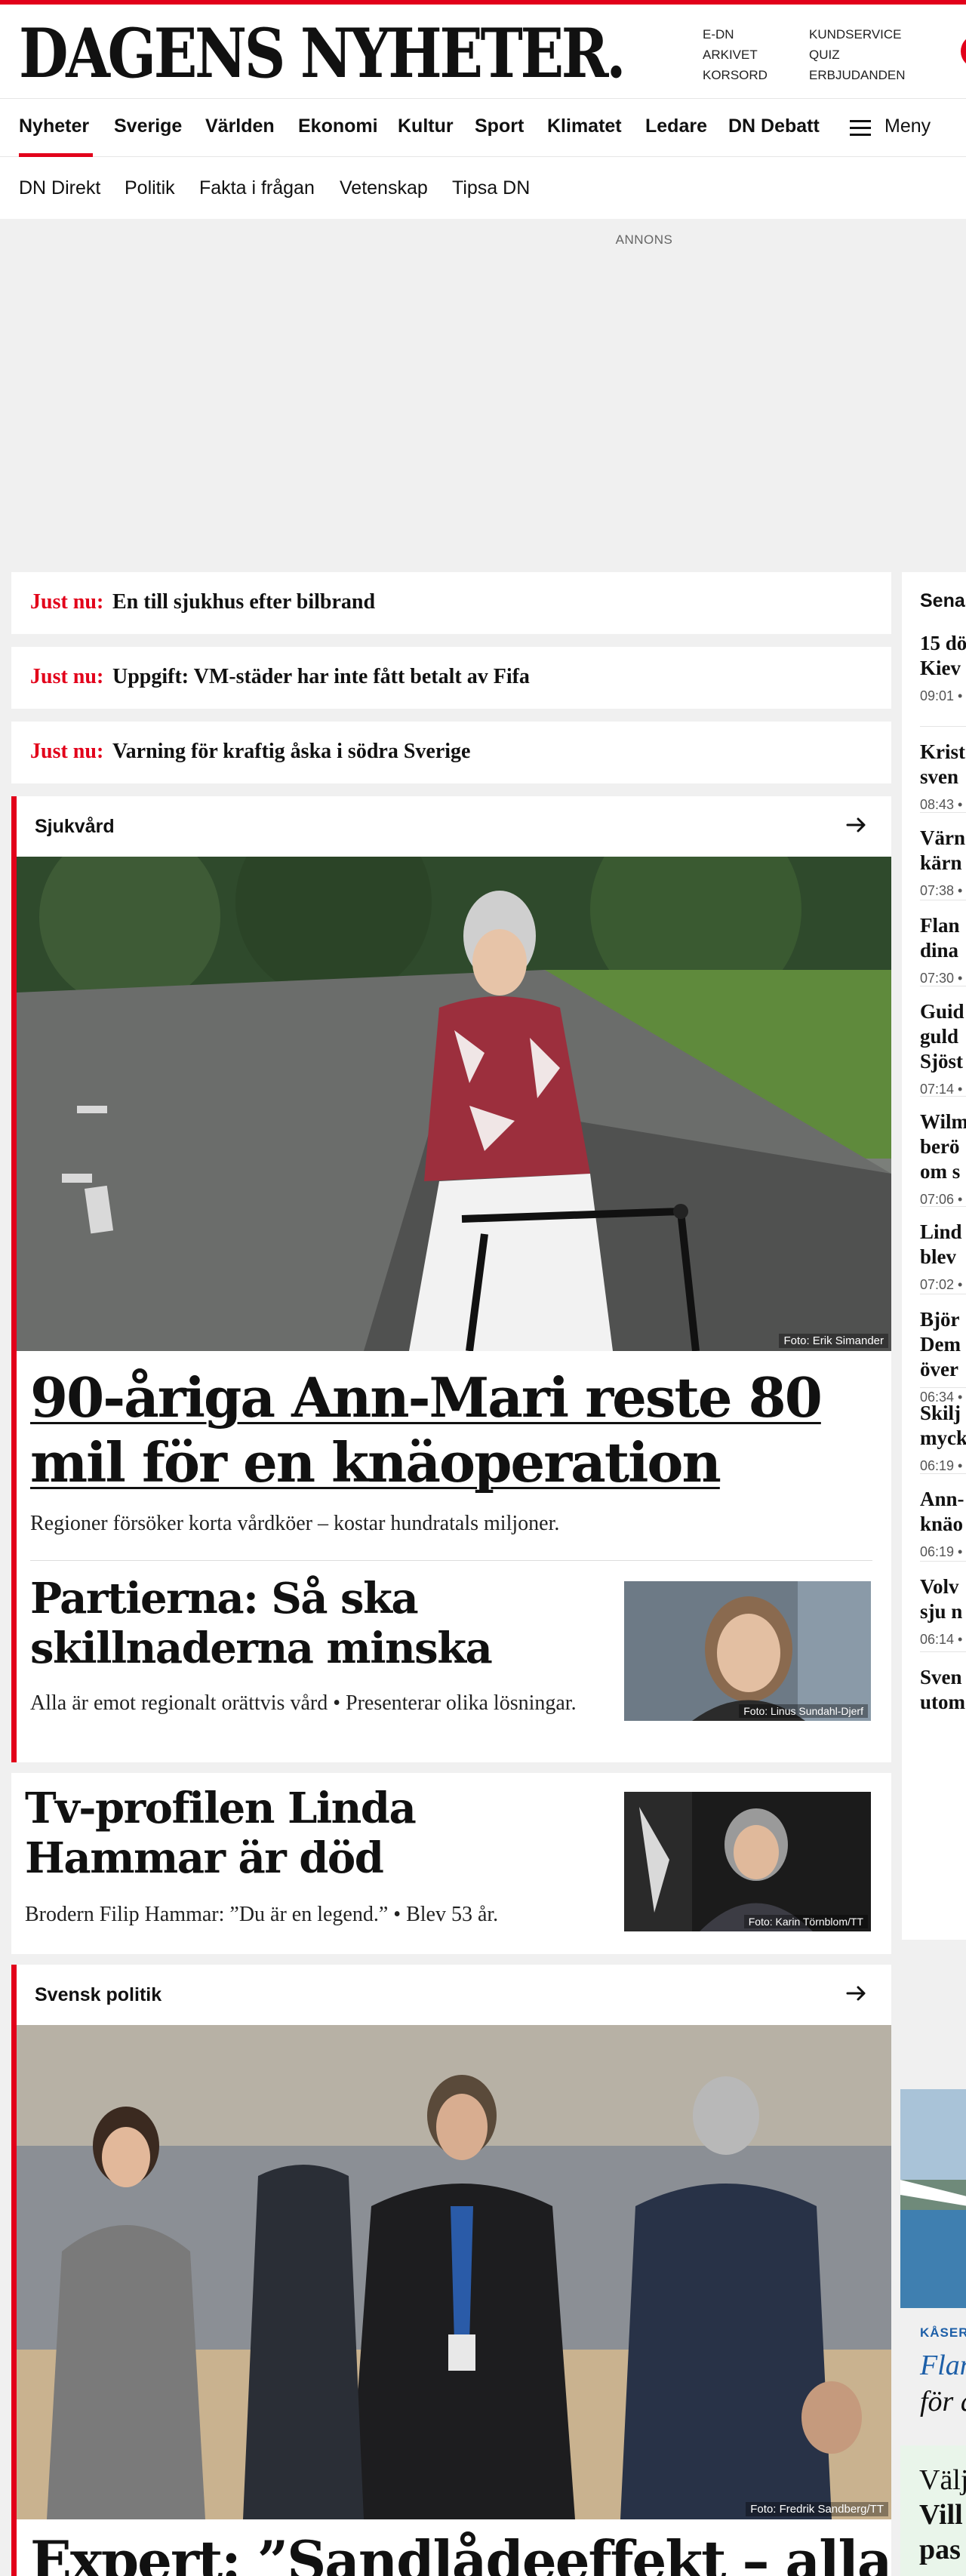 The width and height of the screenshot is (966, 2576). Describe the element at coordinates (939, 776) in the screenshot. I see `sidebar-headline-line: sven` at that location.